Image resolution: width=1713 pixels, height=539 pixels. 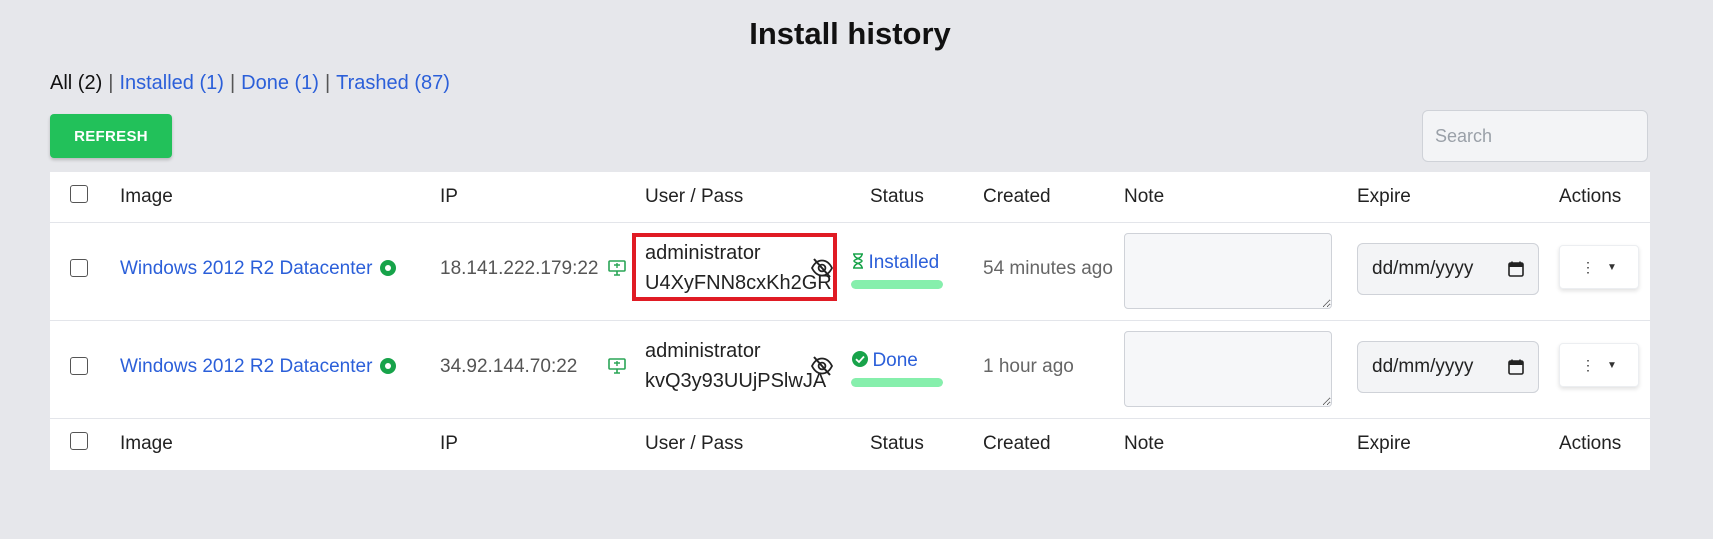 What do you see at coordinates (280, 83) in the screenshot?
I see `filter-done: Done (1)` at bounding box center [280, 83].